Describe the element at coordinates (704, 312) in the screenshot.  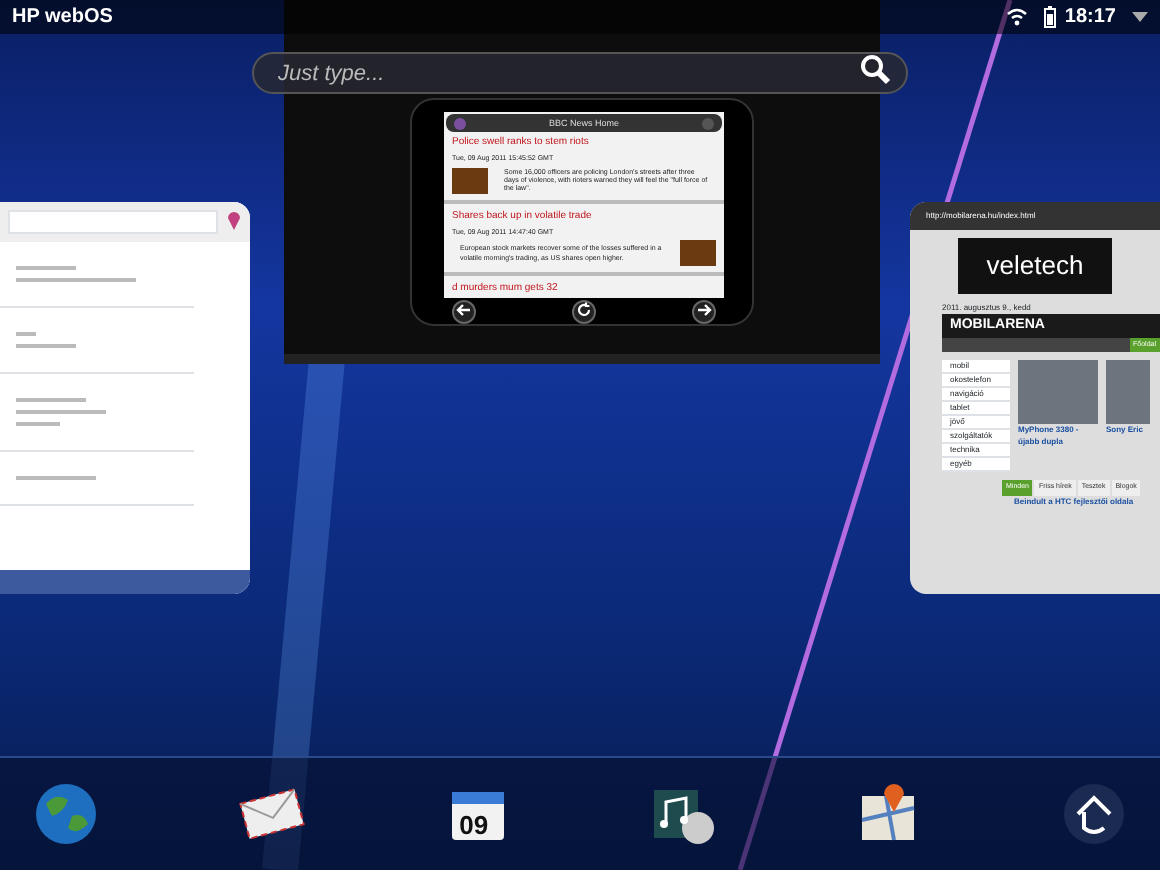
I see `forward-button` at that location.